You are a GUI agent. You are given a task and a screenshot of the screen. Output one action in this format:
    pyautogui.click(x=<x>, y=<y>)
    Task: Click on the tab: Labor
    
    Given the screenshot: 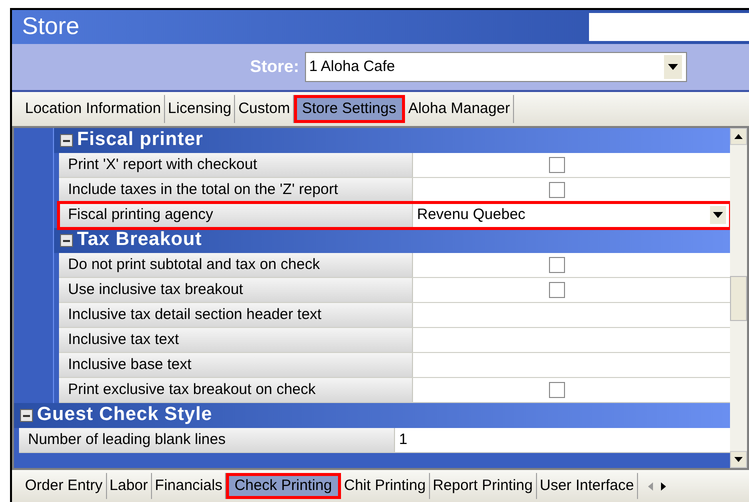 What is the action you would take?
    pyautogui.click(x=129, y=486)
    